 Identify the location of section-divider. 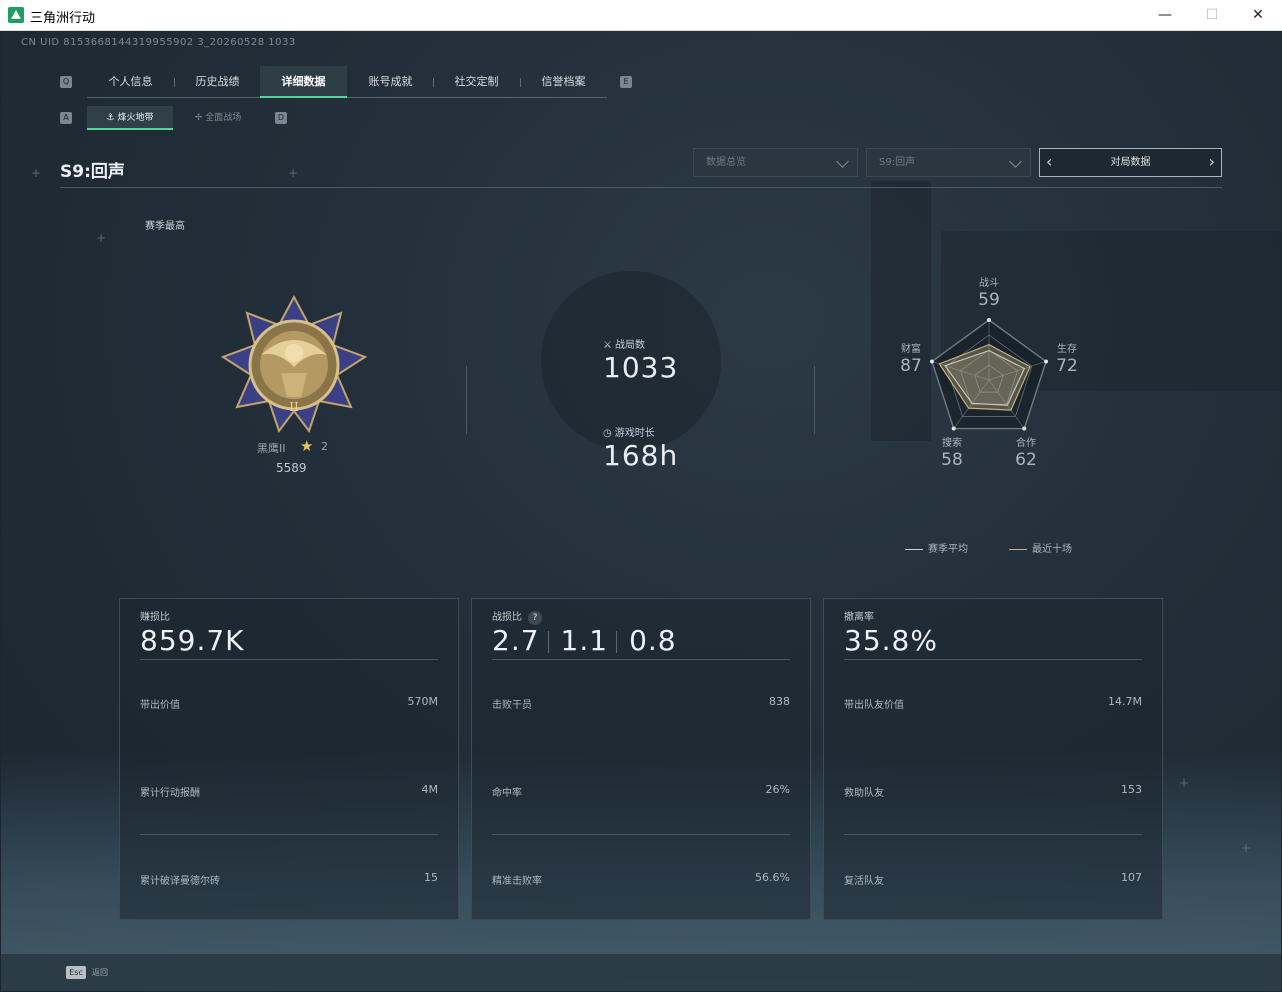
(814, 400).